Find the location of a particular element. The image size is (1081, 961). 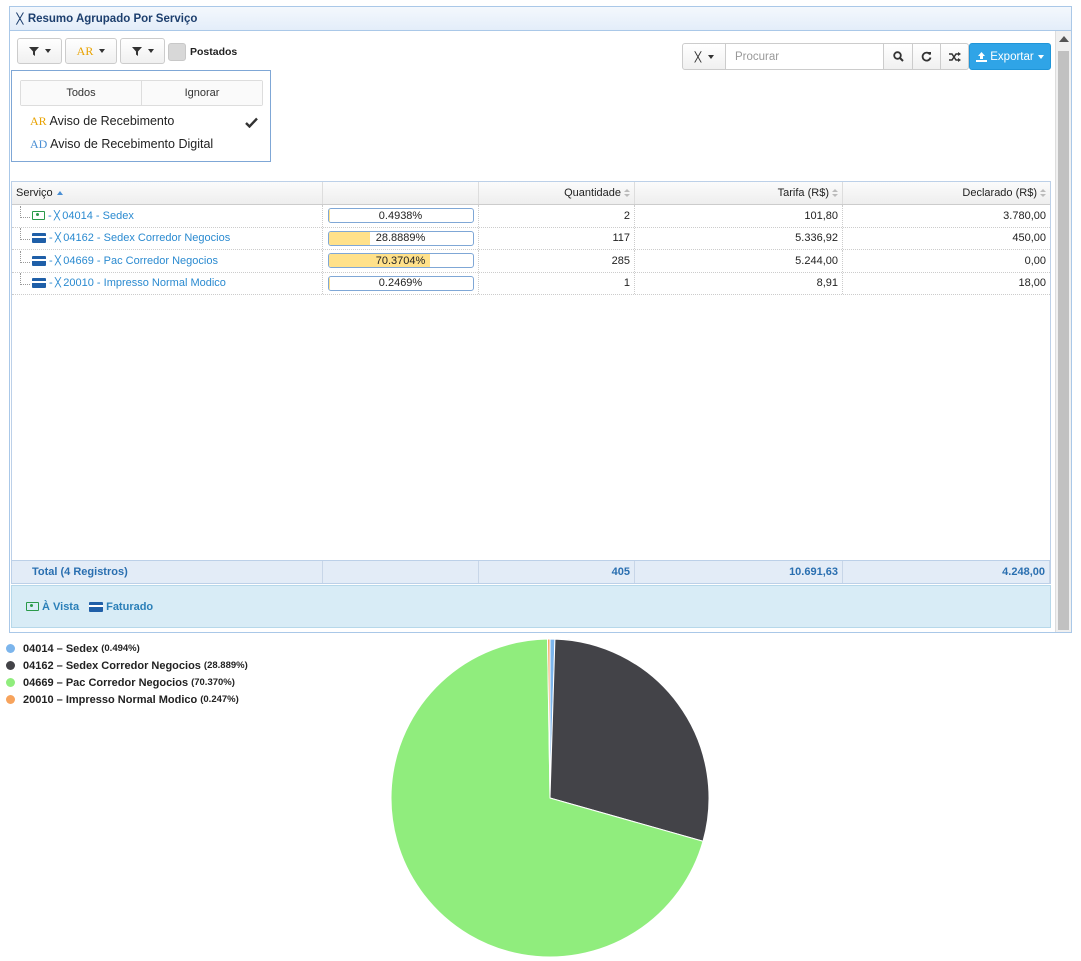

refresh-icon is located at coordinates (926, 56).